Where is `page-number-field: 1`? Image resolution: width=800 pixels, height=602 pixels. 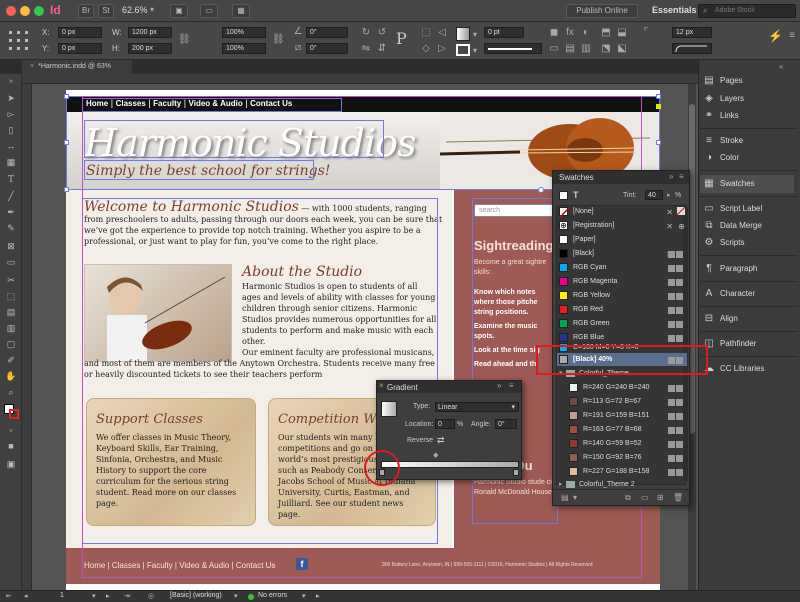 page-number-field: 1 is located at coordinates (62, 595).